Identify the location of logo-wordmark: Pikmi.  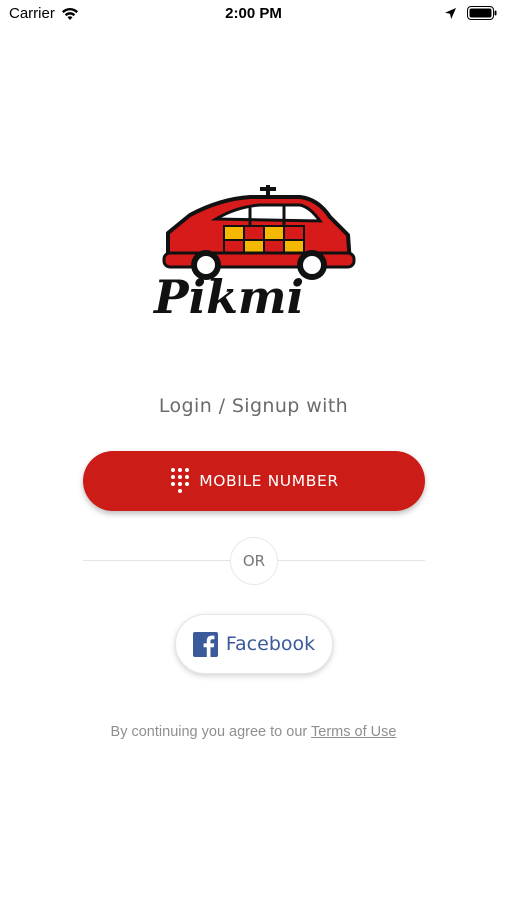
(228, 297).